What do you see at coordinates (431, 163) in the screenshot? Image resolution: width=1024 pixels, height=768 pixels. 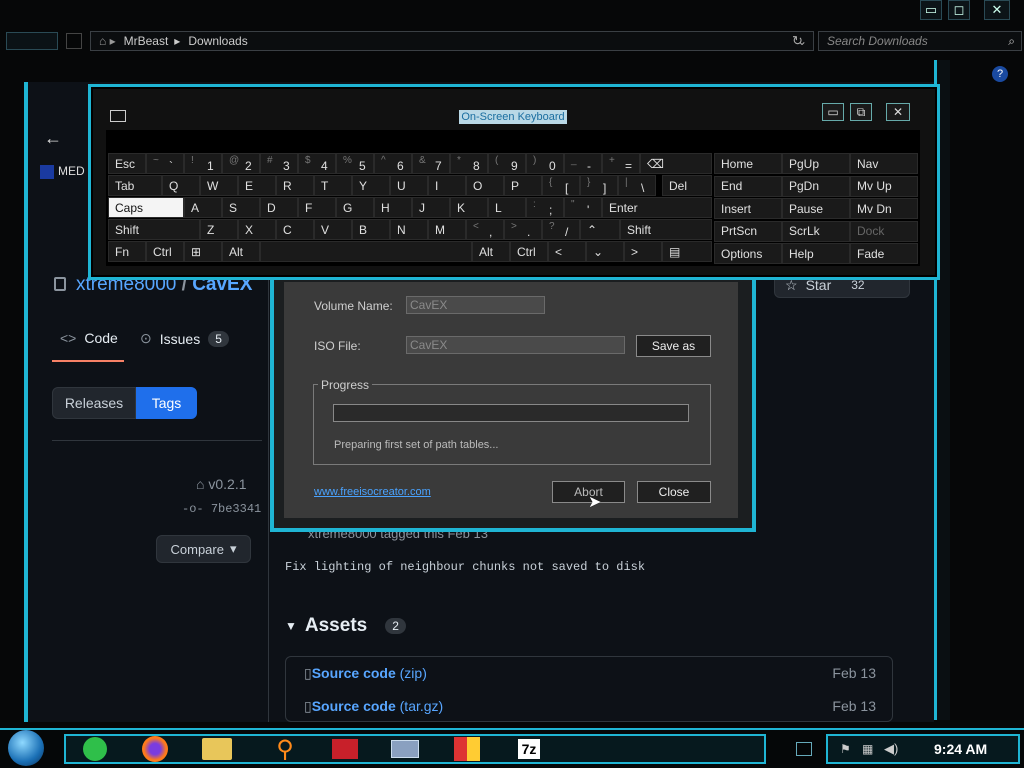 I see `key-7: & 7` at bounding box center [431, 163].